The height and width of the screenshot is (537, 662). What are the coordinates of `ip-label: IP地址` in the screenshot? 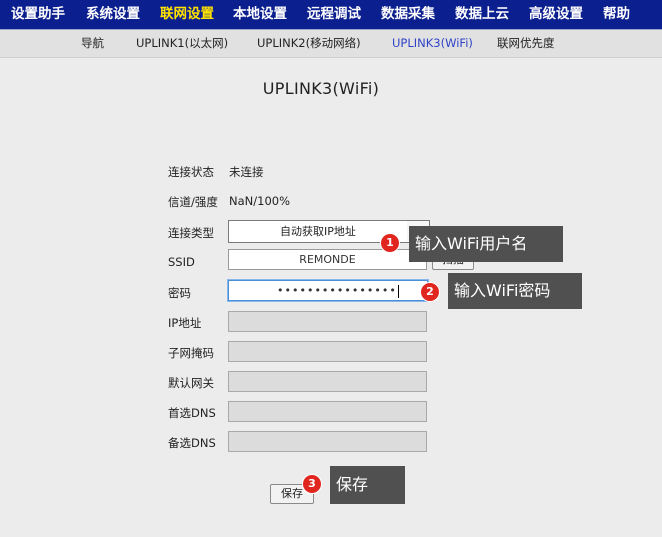 It's located at (185, 323).